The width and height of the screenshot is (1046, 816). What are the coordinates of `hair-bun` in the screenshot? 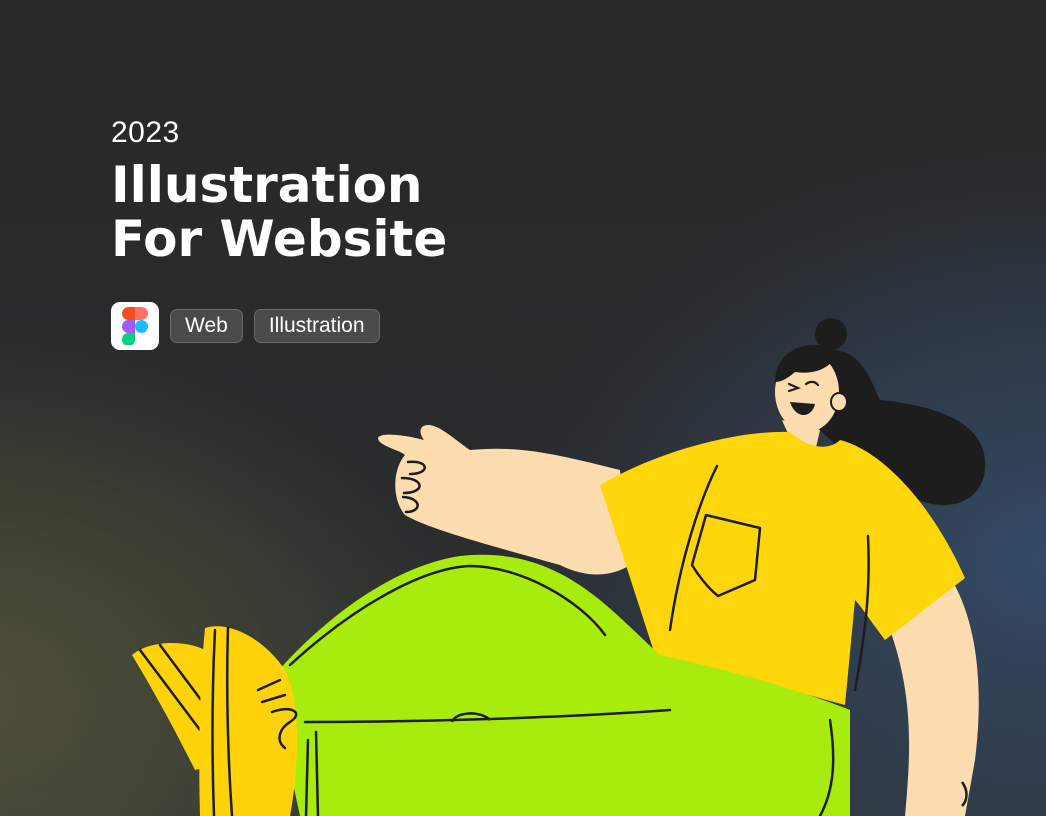 It's located at (831, 334).